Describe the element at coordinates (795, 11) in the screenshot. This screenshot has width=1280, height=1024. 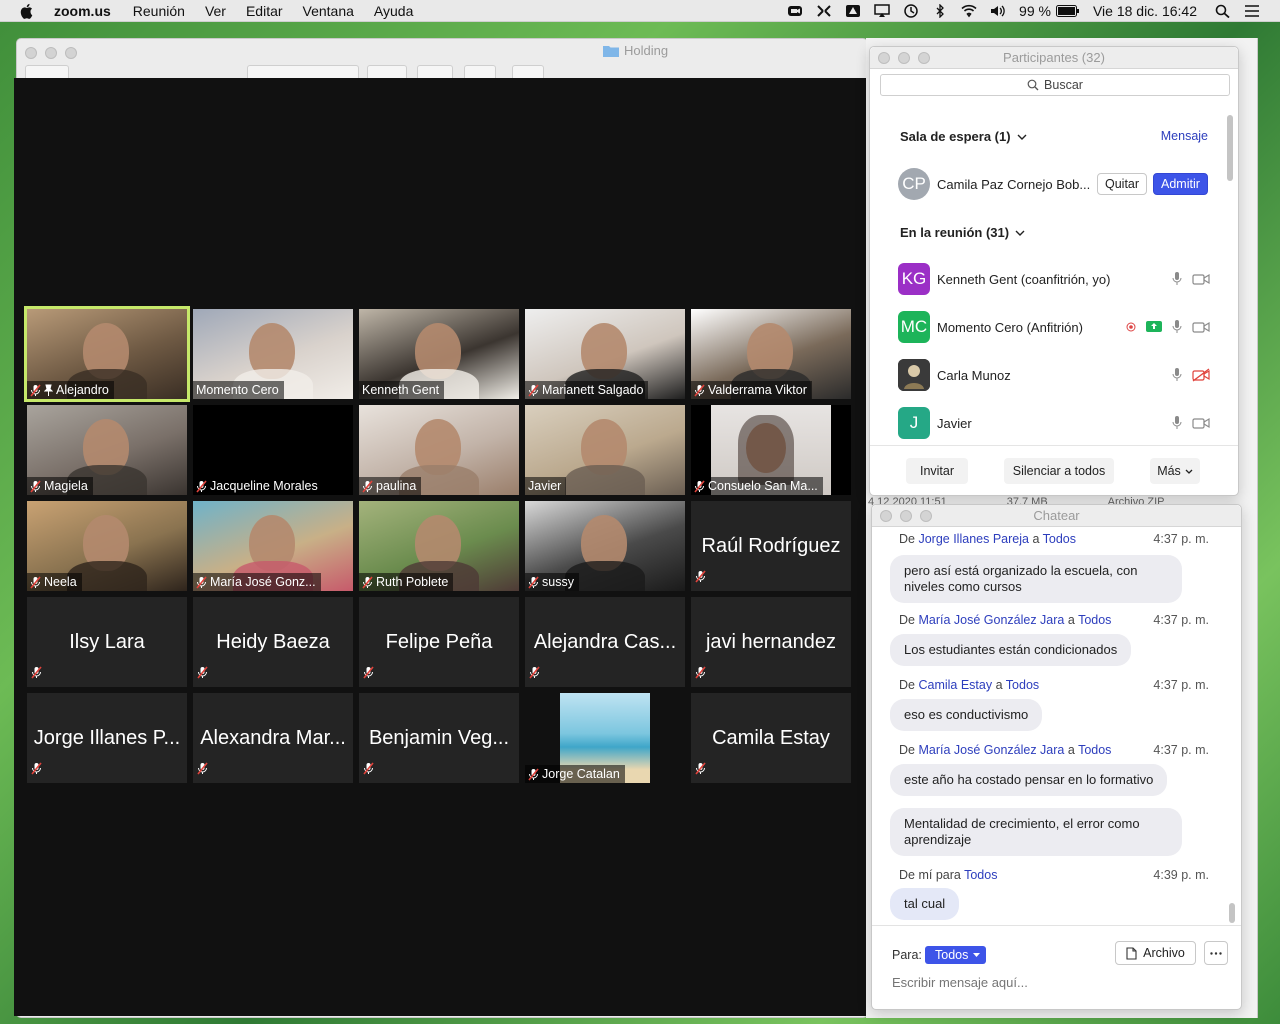
I see `zoom-tray-icon` at that location.